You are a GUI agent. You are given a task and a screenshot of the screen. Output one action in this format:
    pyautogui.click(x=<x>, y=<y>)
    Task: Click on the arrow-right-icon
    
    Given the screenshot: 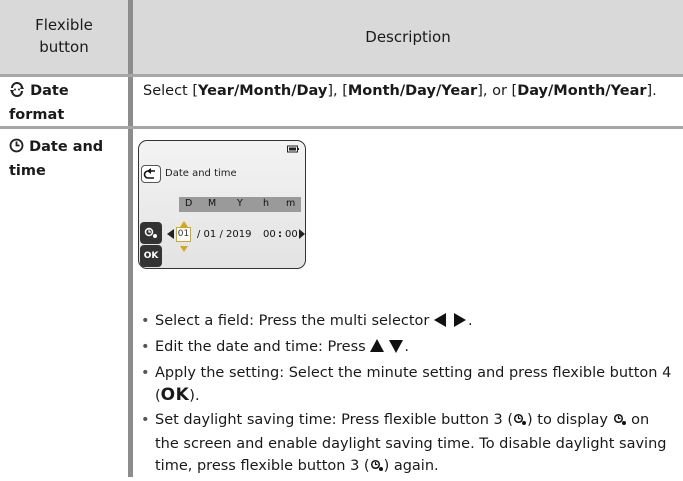 What is the action you would take?
    pyautogui.click(x=302, y=235)
    